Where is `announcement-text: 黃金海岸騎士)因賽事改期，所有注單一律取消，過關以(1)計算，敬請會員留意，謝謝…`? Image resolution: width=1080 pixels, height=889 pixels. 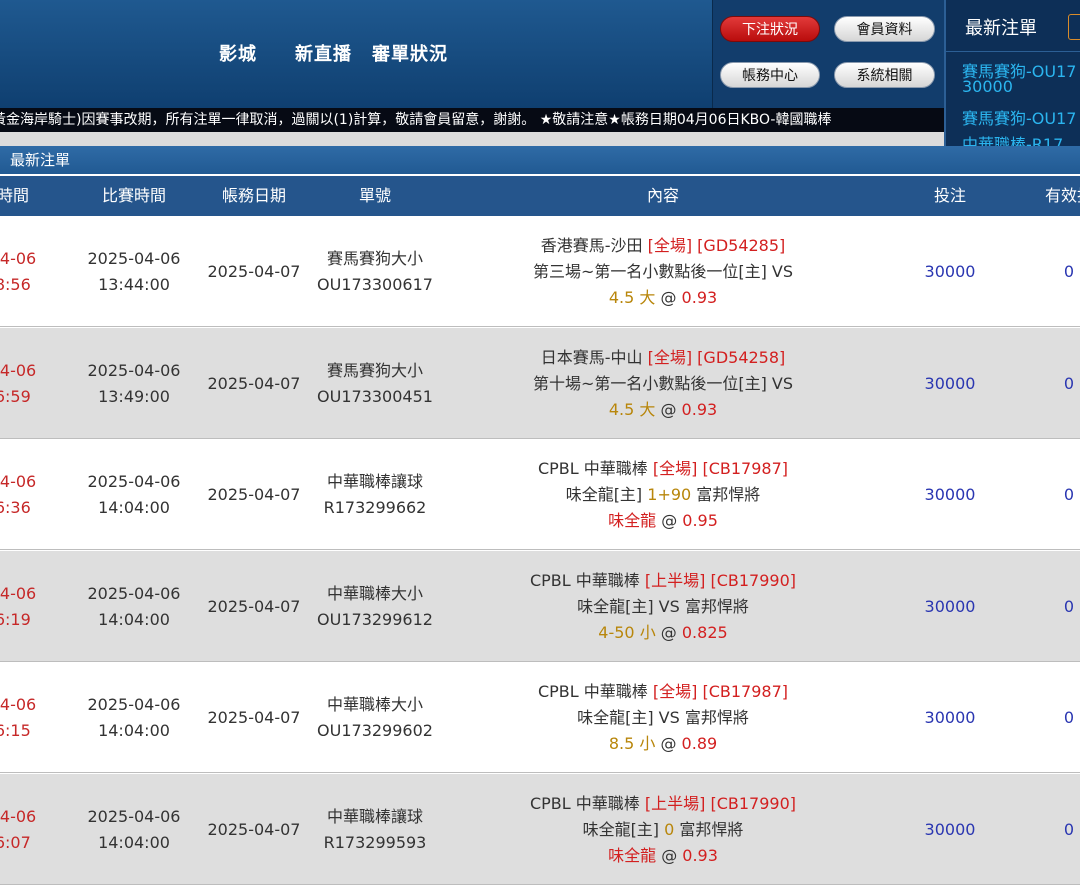
announcement-text: 黃金海岸騎士)因賽事改期，所有注單一律取消，過關以(1)計算，敬請會員留意，謝謝… is located at coordinates (416, 120).